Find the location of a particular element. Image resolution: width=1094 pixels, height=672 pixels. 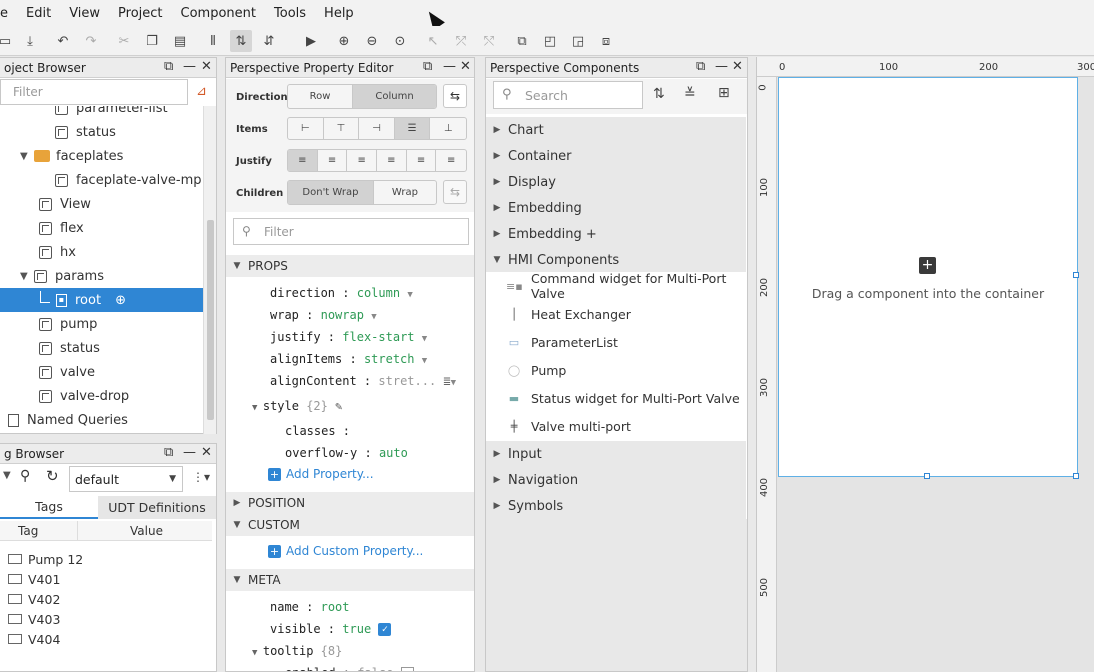

dropdown-arrow-icon: ▼ is located at coordinates (7, 475).